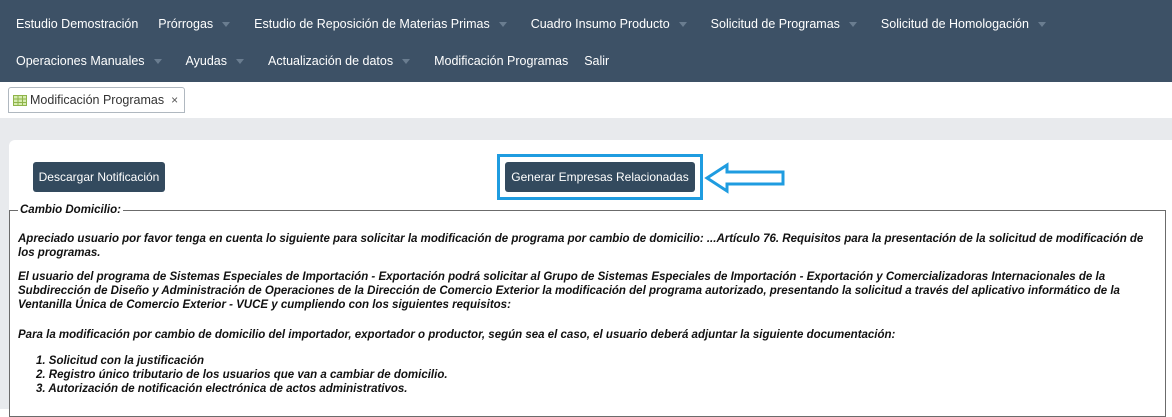  I want to click on nav-item-operaciones-manuales: Operaciones Manuales, so click(97, 61).